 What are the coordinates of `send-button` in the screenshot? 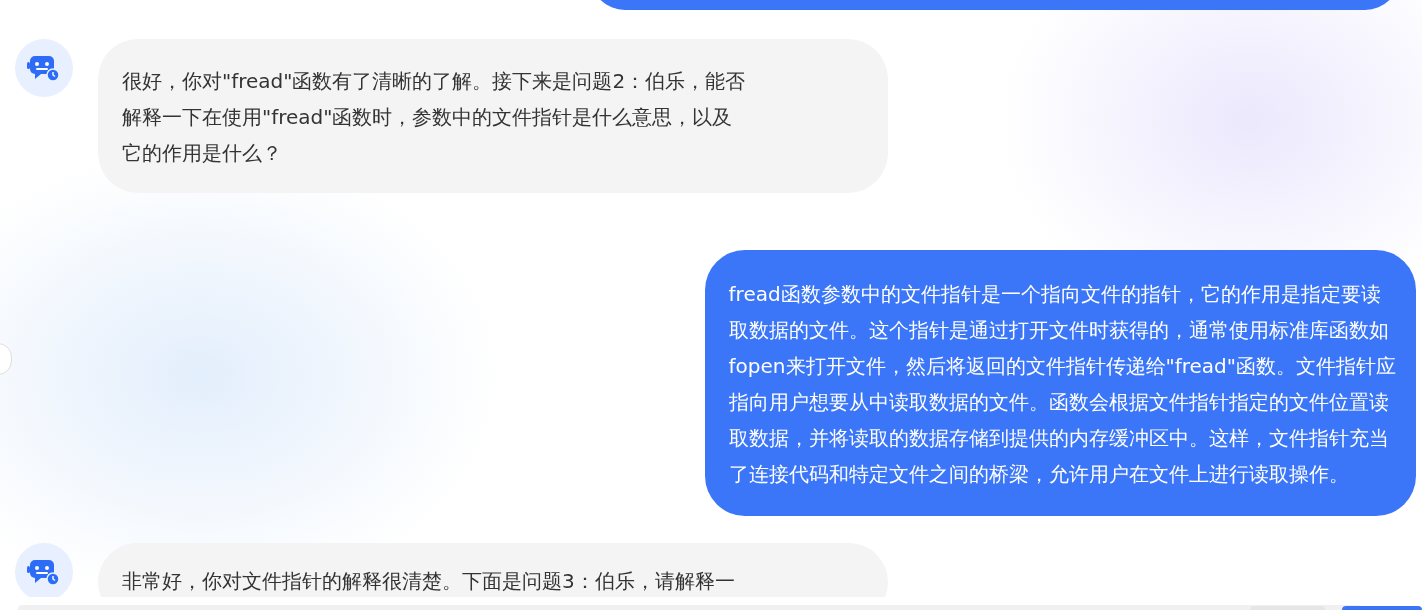 It's located at (1382, 608).